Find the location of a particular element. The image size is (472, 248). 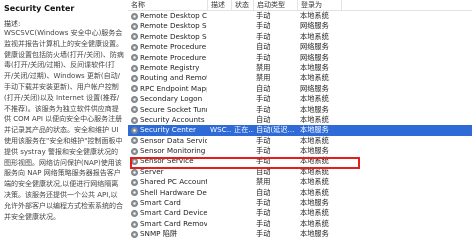

table-row: Remote Desktop Services 手动 网络服务 is located at coordinates (300, 26).